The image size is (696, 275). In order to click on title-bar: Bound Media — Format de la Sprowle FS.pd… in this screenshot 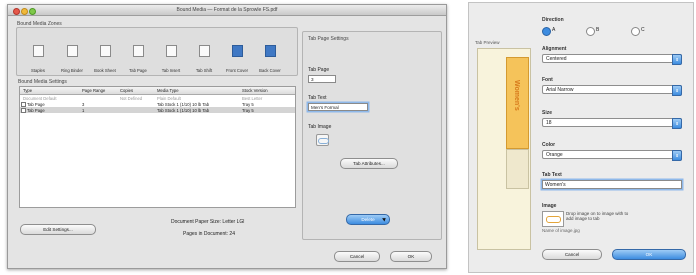, I will do `click(227, 10)`.